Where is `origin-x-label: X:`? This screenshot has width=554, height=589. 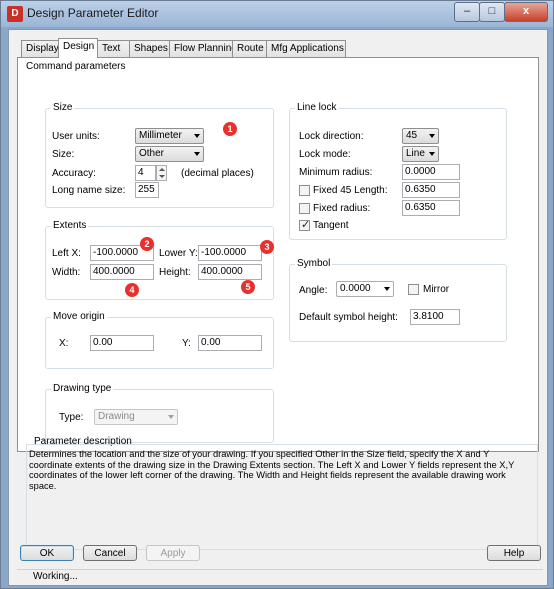
origin-x-label: X: is located at coordinates (64, 343).